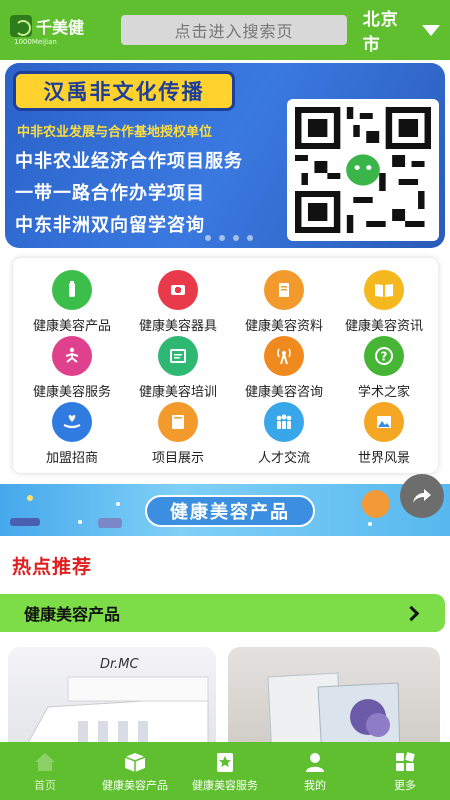 The width and height of the screenshot is (450, 800). I want to click on box-icon, so click(135, 762).